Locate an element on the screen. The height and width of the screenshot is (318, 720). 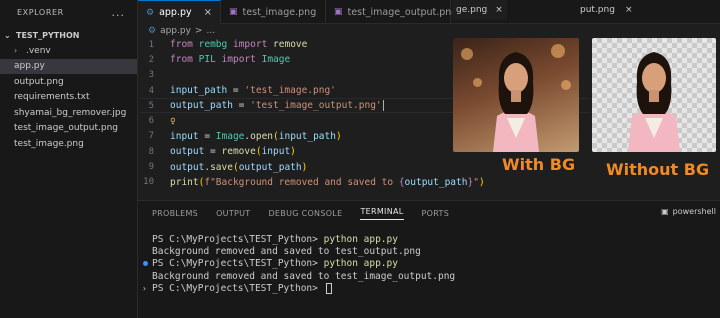
string-literal: 'test_image_output.png' is located at coordinates (316, 106).